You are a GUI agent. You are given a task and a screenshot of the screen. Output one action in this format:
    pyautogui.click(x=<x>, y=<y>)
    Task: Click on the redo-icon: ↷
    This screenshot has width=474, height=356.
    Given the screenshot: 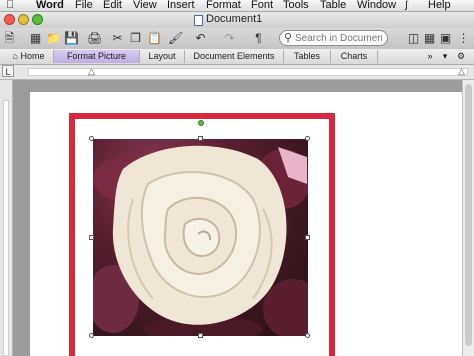 What is the action you would take?
    pyautogui.click(x=229, y=38)
    